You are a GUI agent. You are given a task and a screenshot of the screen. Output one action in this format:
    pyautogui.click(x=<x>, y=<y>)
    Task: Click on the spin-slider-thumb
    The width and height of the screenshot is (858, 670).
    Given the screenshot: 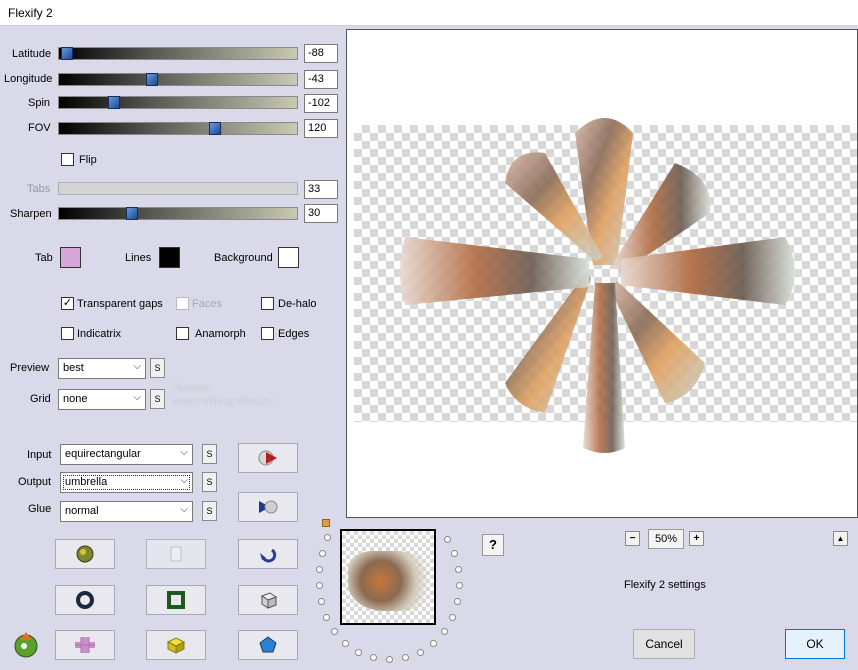 What is the action you would take?
    pyautogui.click(x=114, y=102)
    